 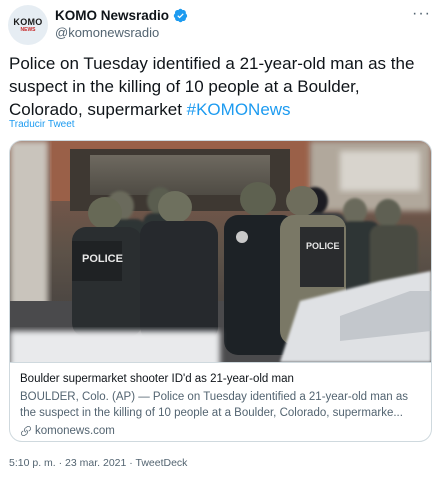 What do you see at coordinates (32, 463) in the screenshot?
I see `tweet-time: 5:10 p. m.` at bounding box center [32, 463].